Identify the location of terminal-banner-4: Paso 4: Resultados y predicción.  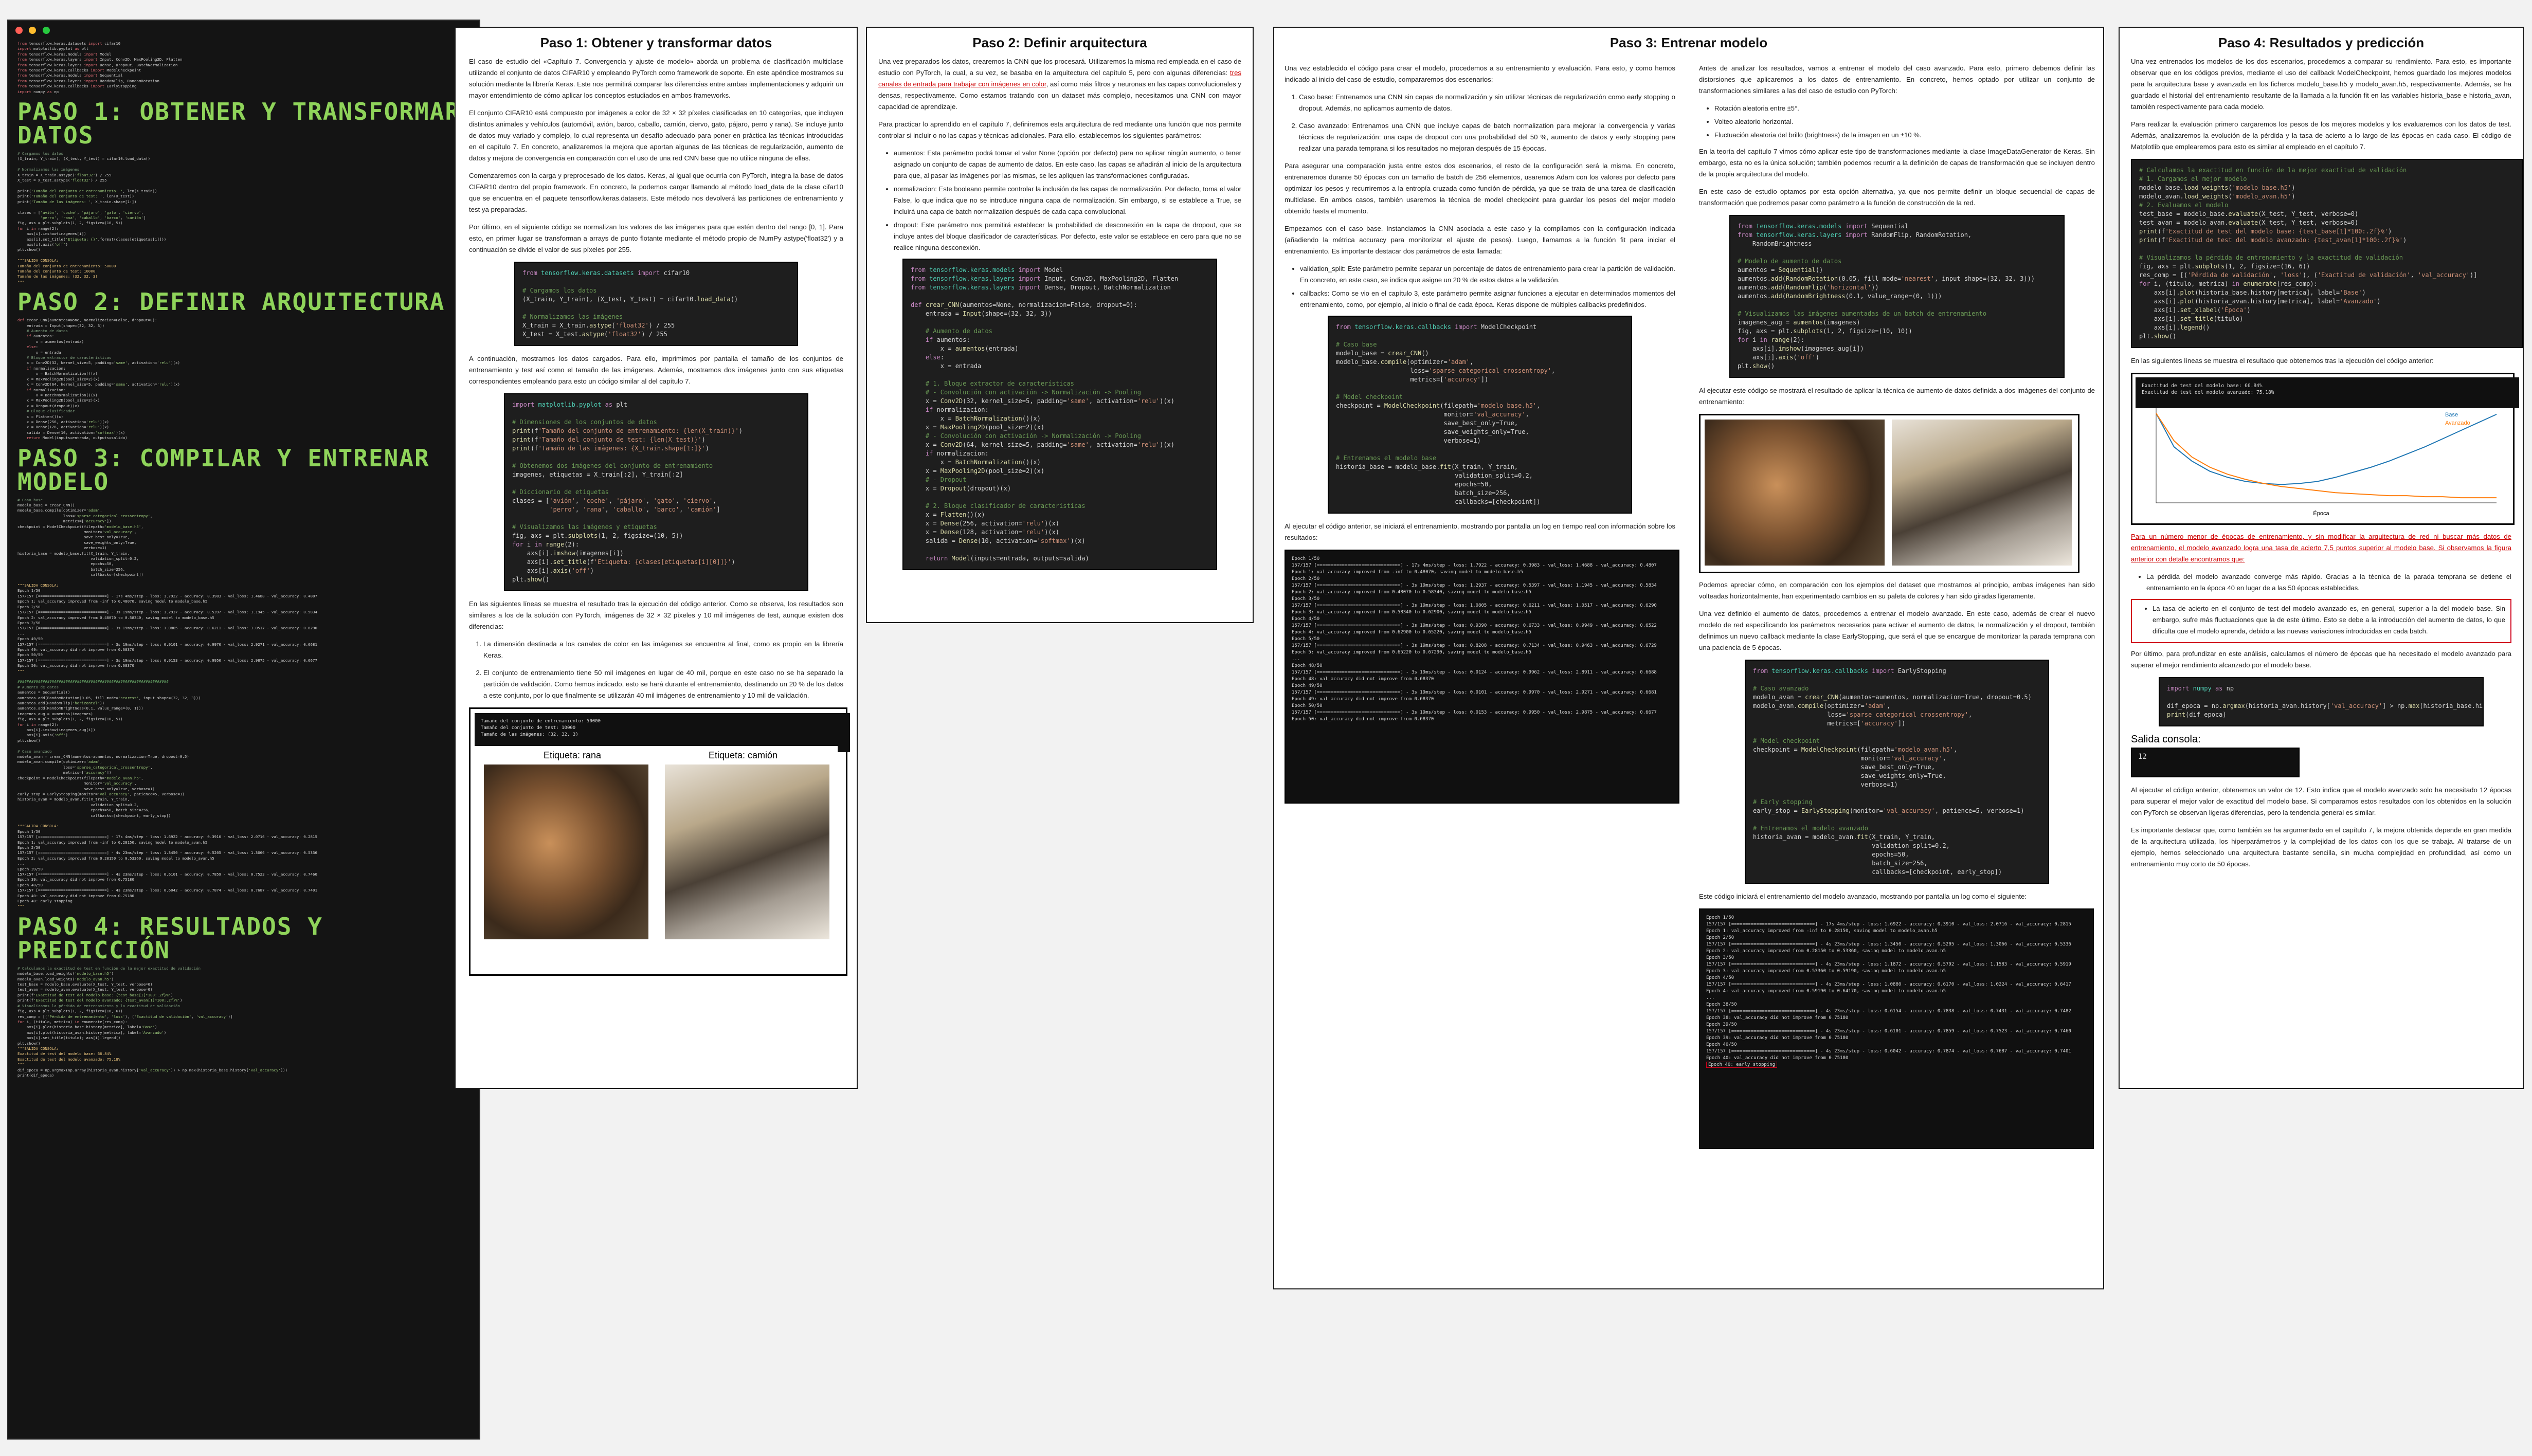
(170, 938).